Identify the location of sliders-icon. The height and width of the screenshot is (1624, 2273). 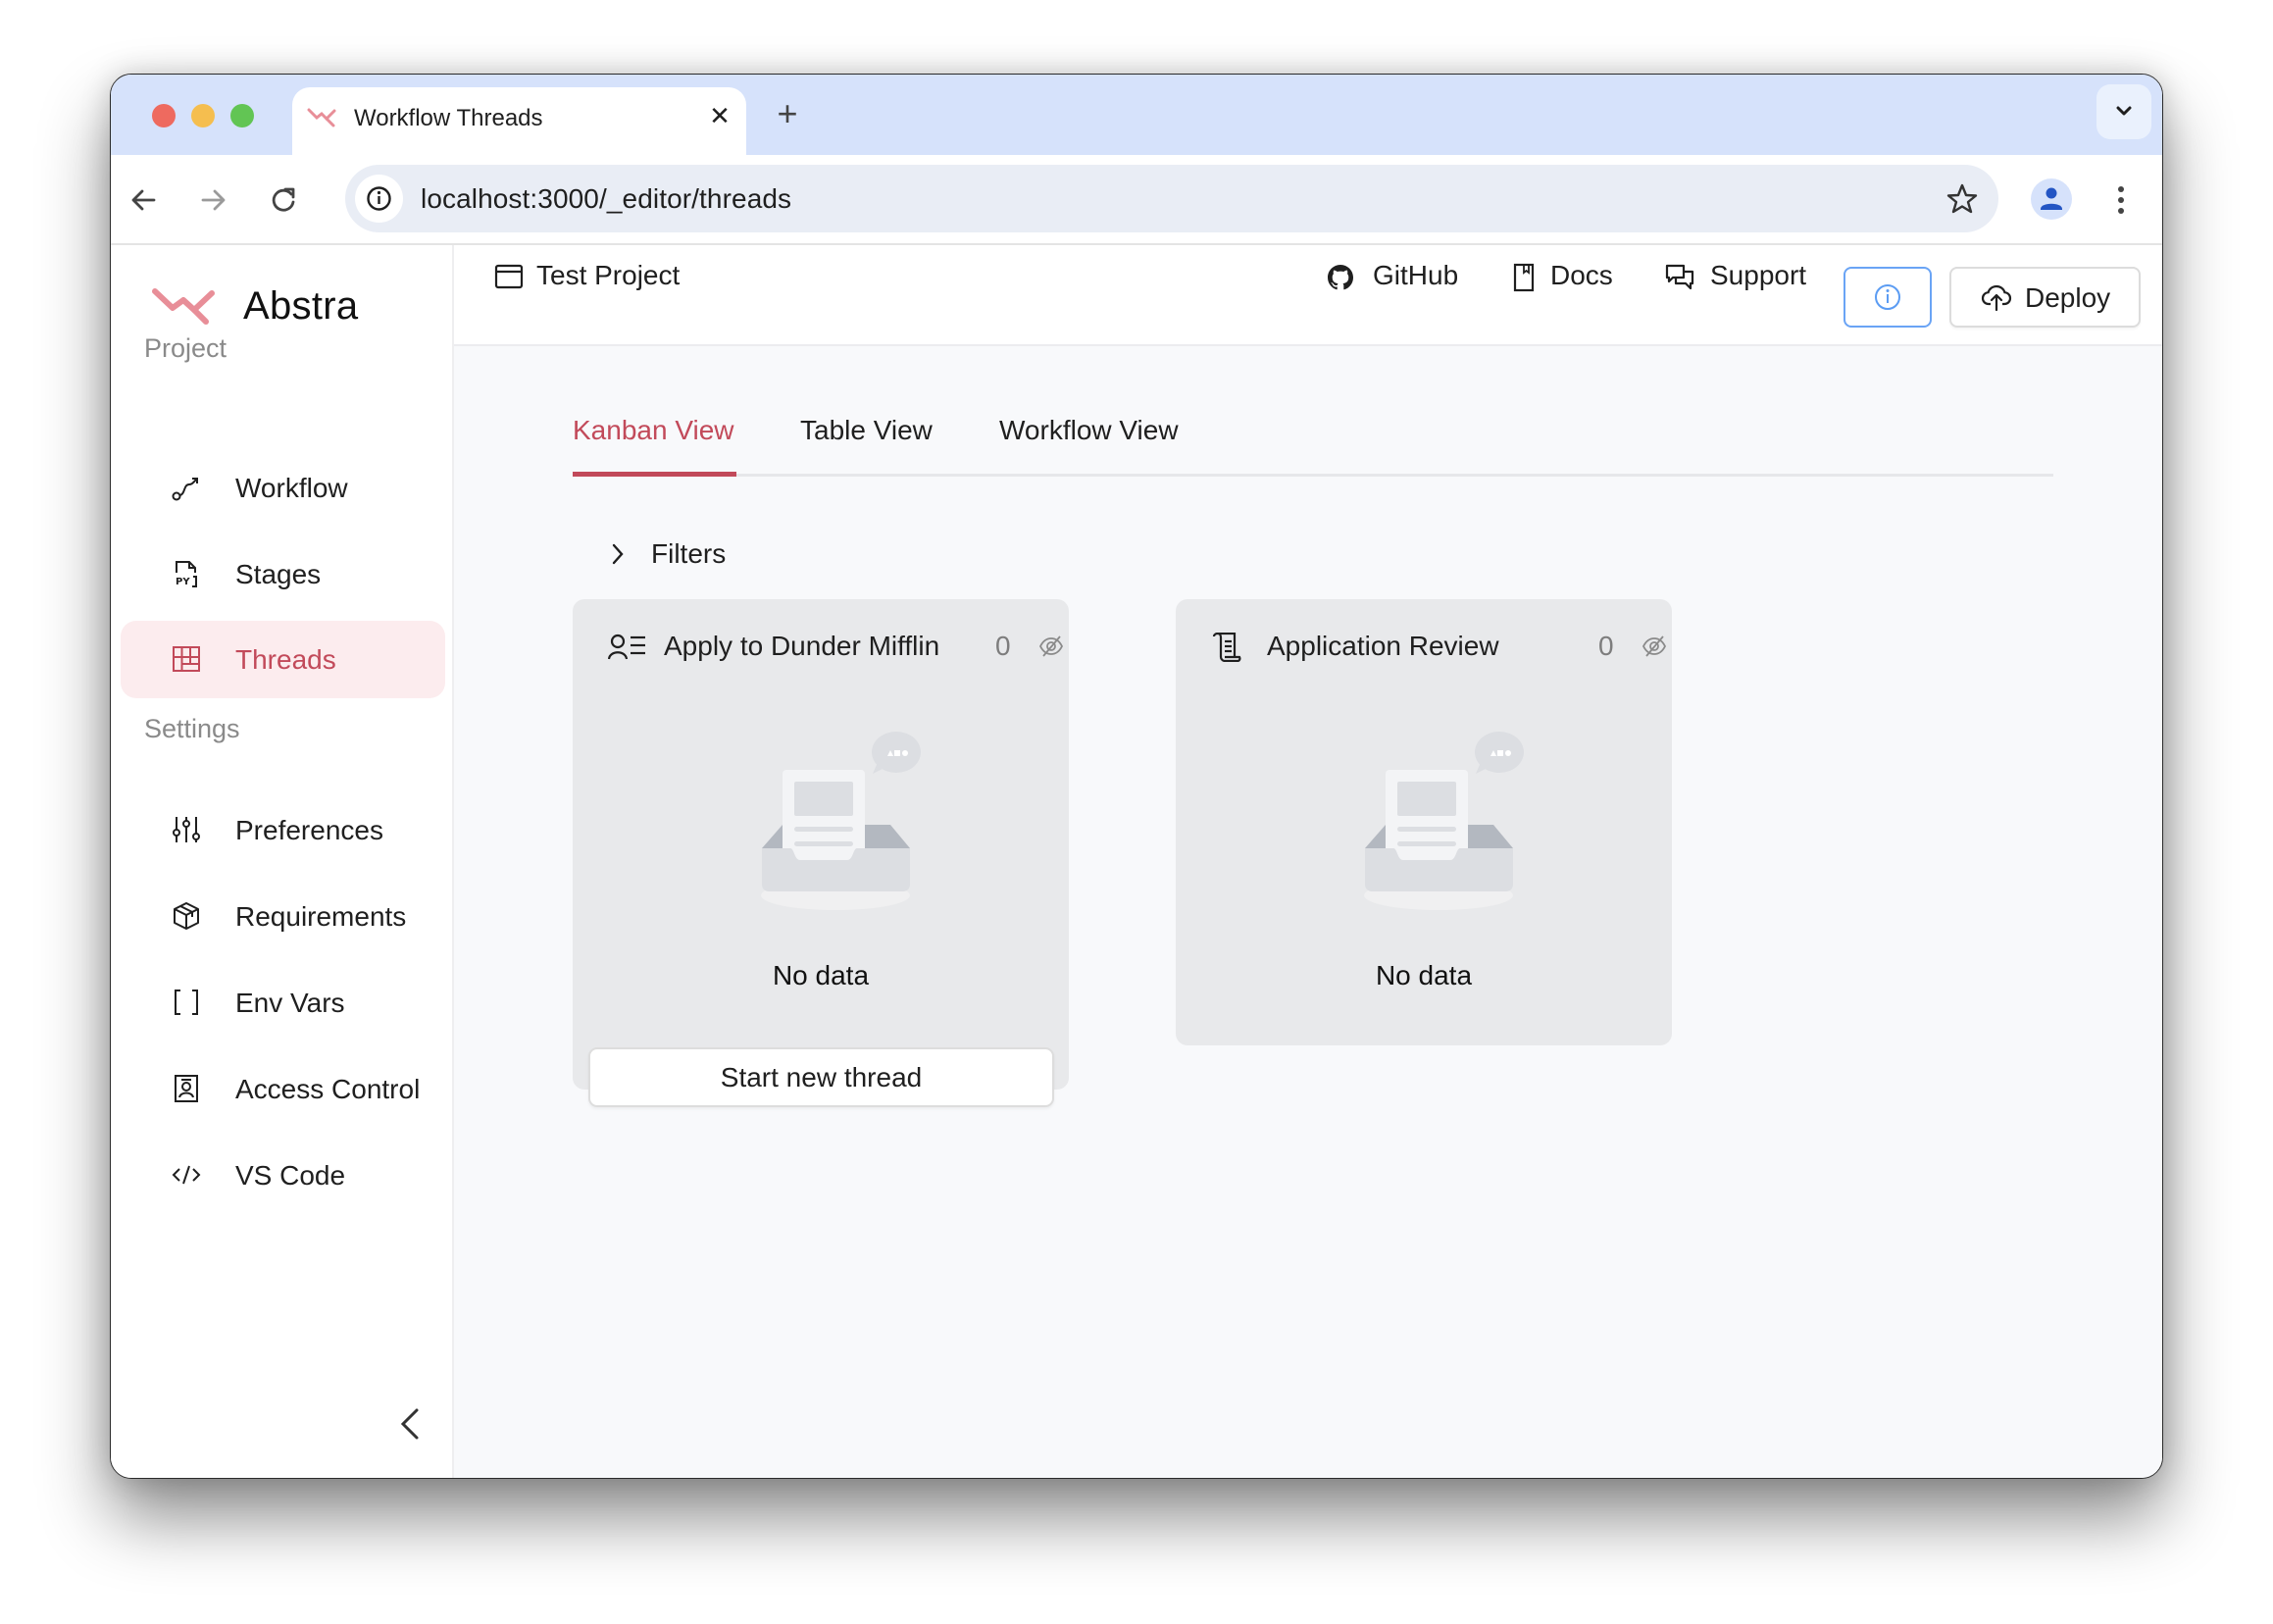
(186, 829).